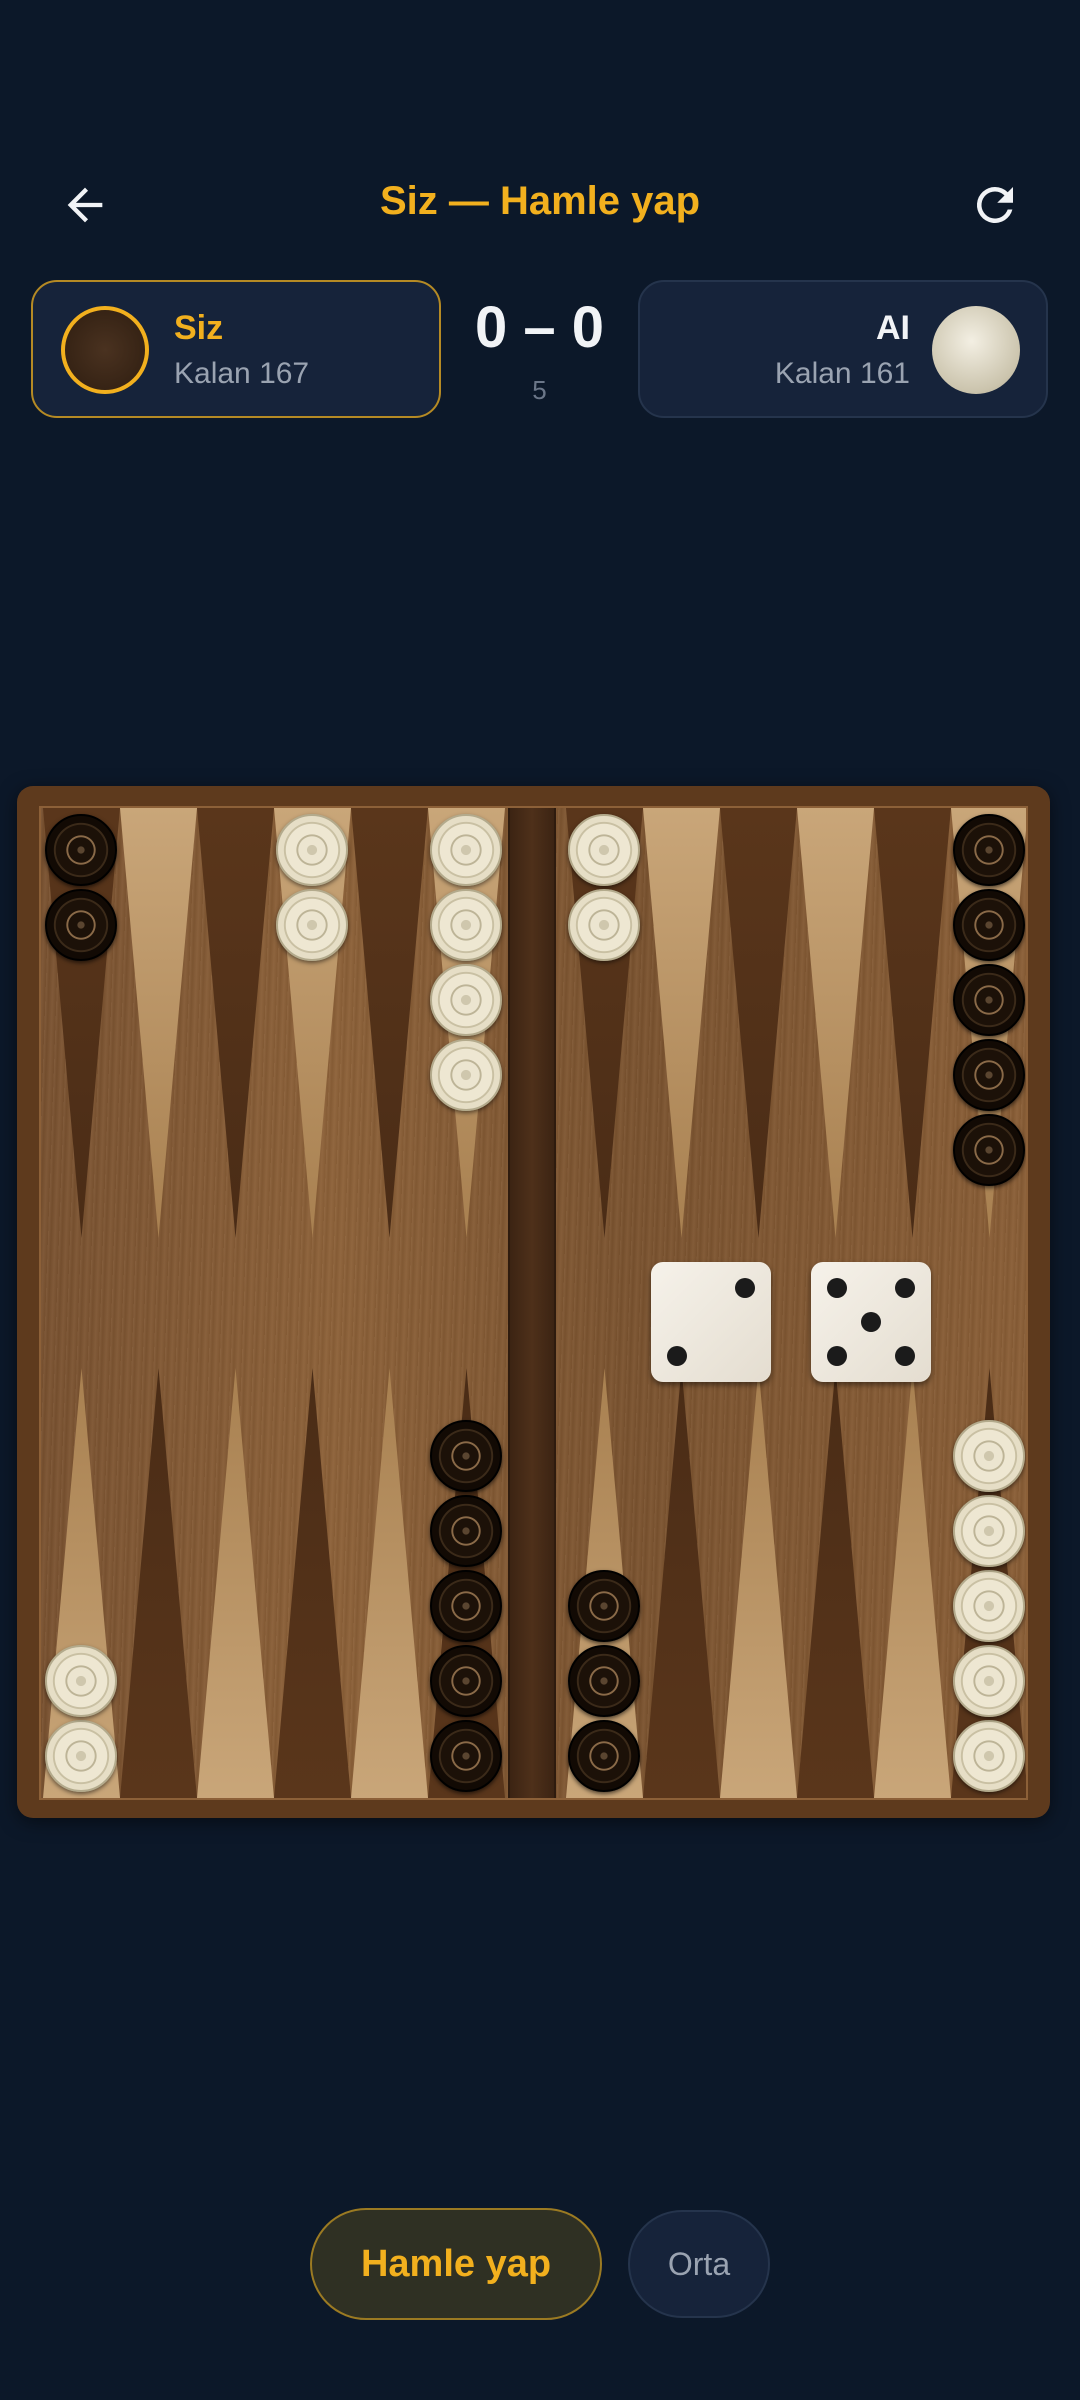  I want to click on ai-name: AI, so click(893, 328).